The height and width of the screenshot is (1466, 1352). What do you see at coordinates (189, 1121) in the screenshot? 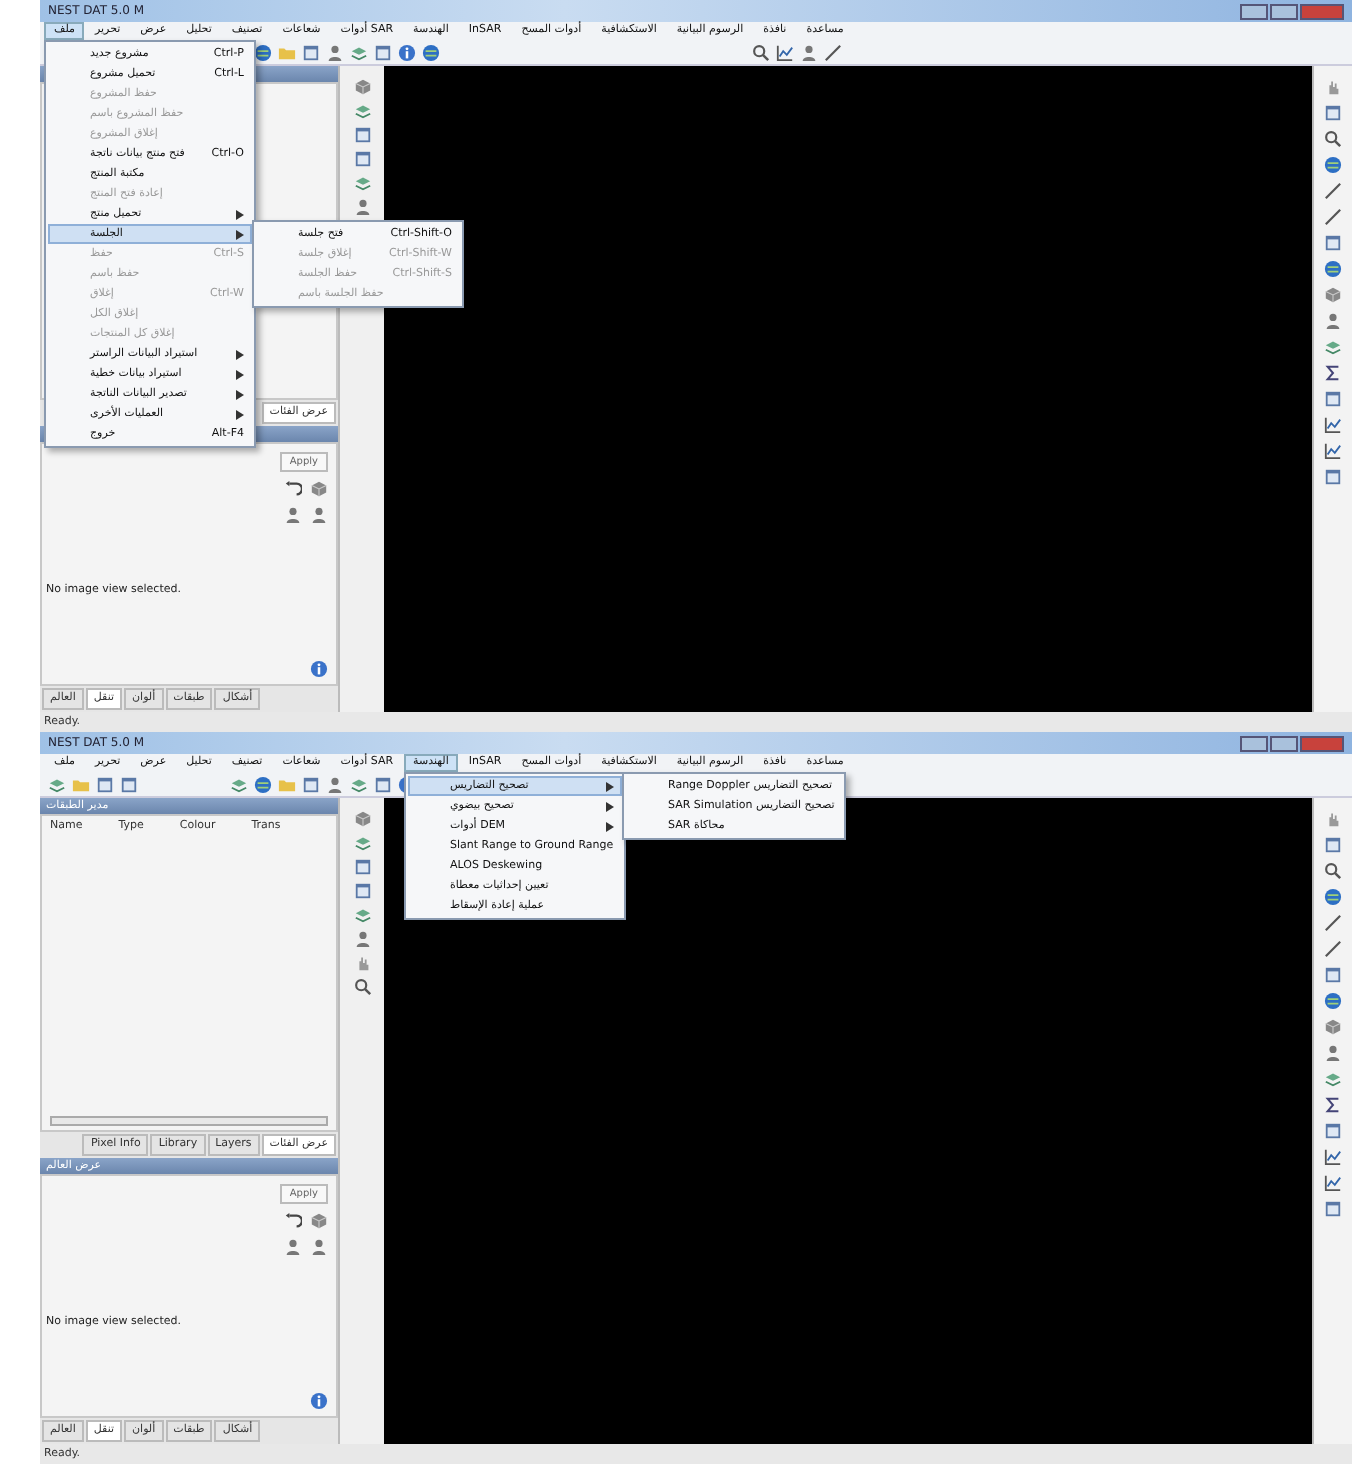
I see `scrollbar` at bounding box center [189, 1121].